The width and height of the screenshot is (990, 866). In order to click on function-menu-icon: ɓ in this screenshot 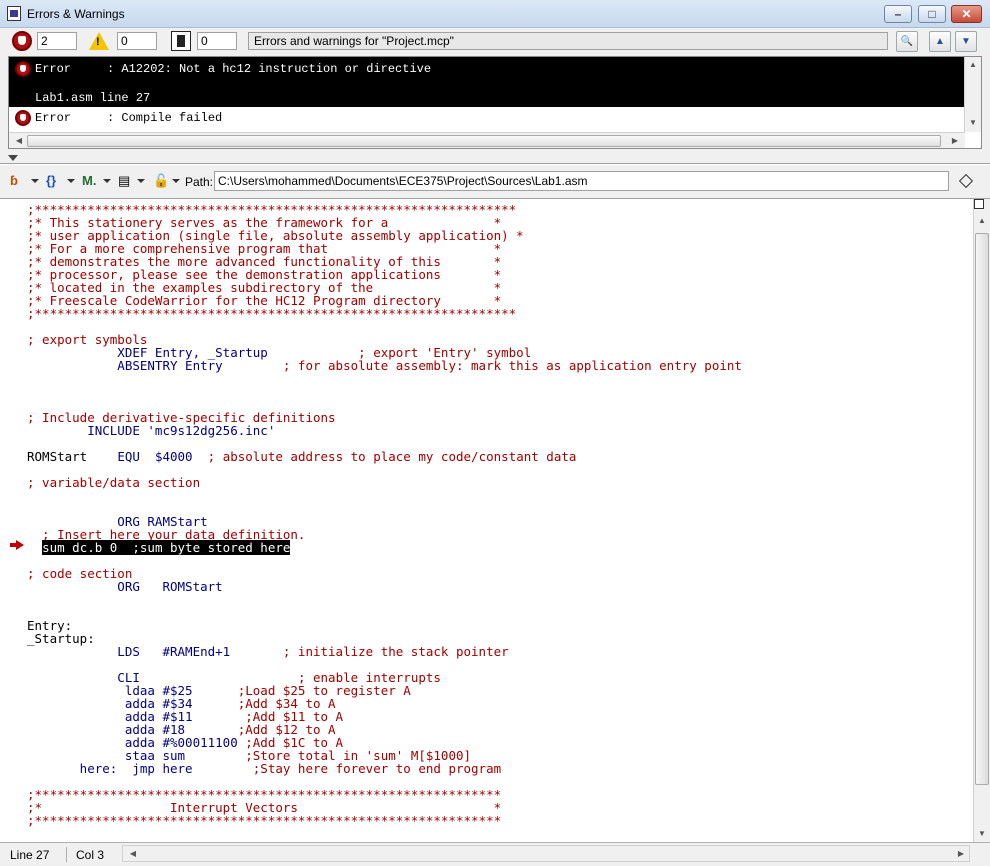, I will do `click(14, 181)`.